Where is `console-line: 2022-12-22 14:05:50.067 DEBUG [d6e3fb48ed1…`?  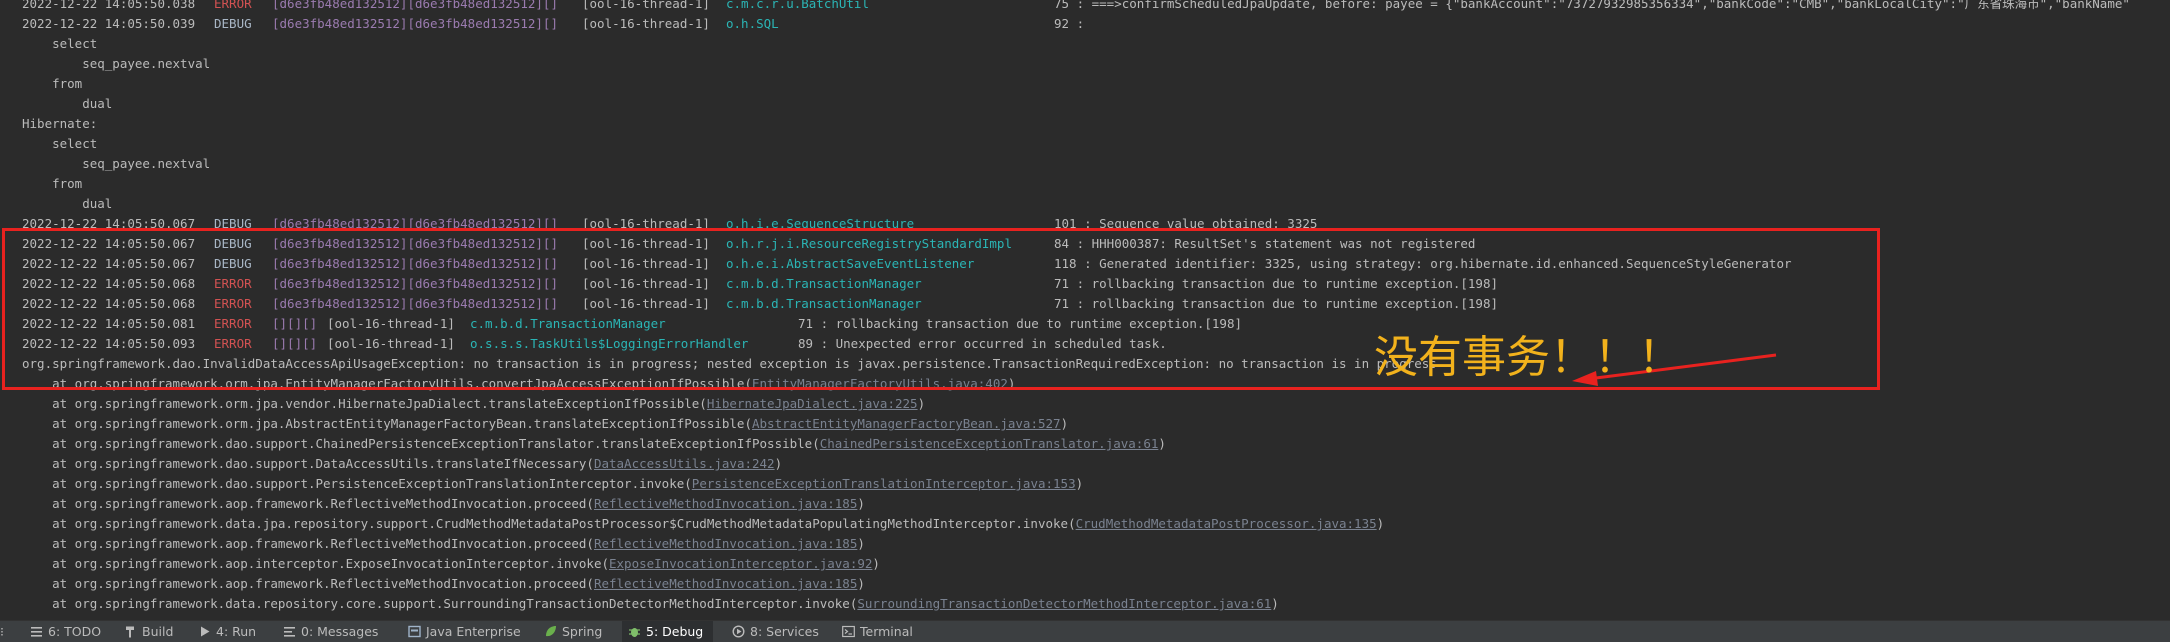 console-line: 2022-12-22 14:05:50.067 DEBUG [d6e3fb48ed1… is located at coordinates (1085, 224).